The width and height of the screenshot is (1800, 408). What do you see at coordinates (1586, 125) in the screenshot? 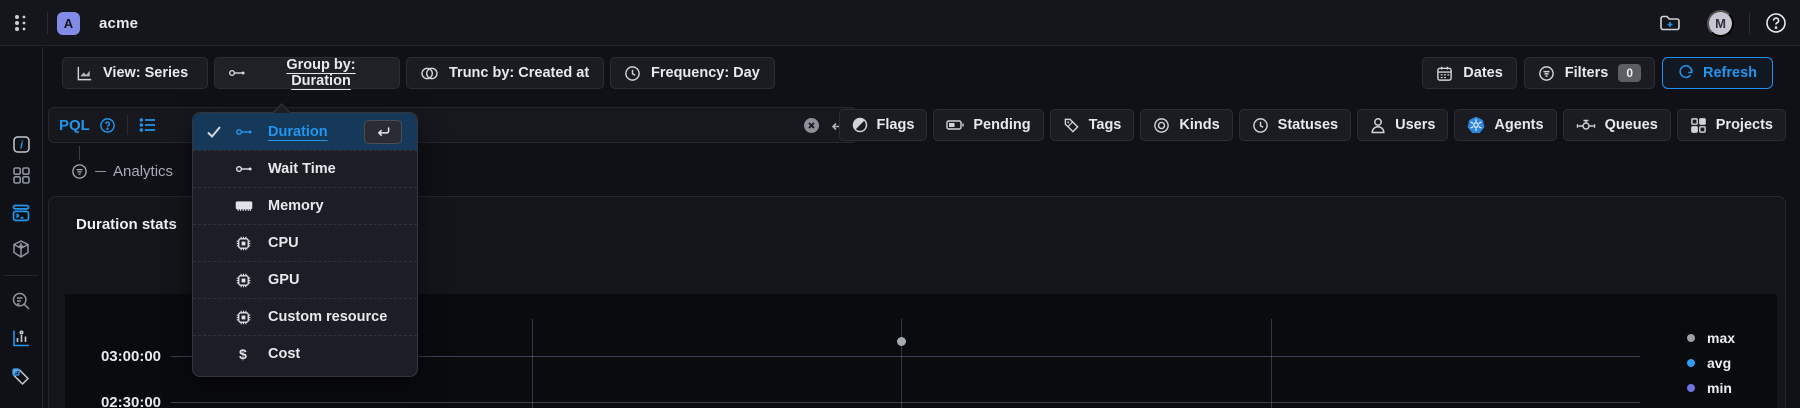
I see `pipeline-valve-icon` at bounding box center [1586, 125].